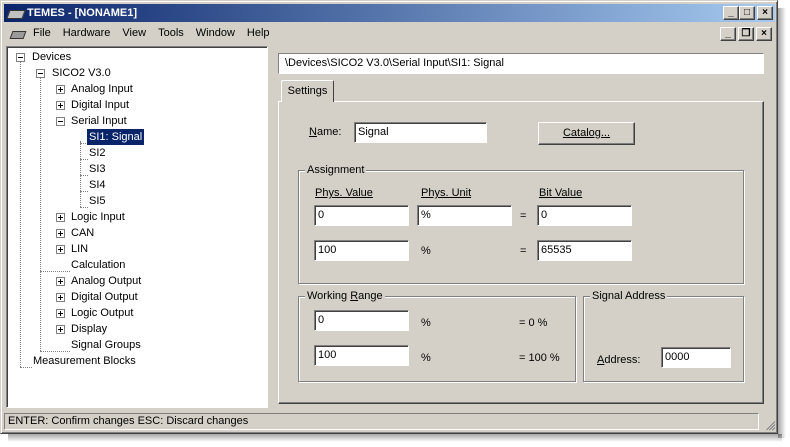 The height and width of the screenshot is (447, 790). Describe the element at coordinates (307, 91) in the screenshot. I see `tab-settings: Settings` at that location.